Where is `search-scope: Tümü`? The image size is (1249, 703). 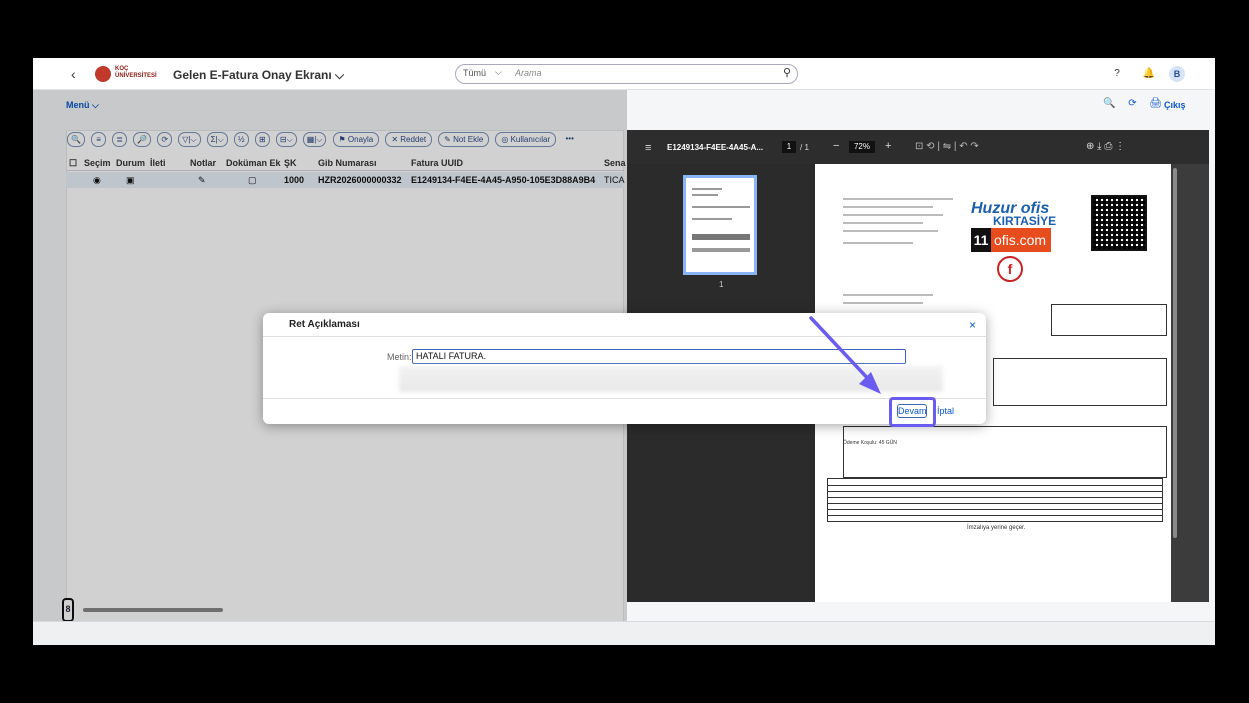 search-scope: Tümü is located at coordinates (474, 73).